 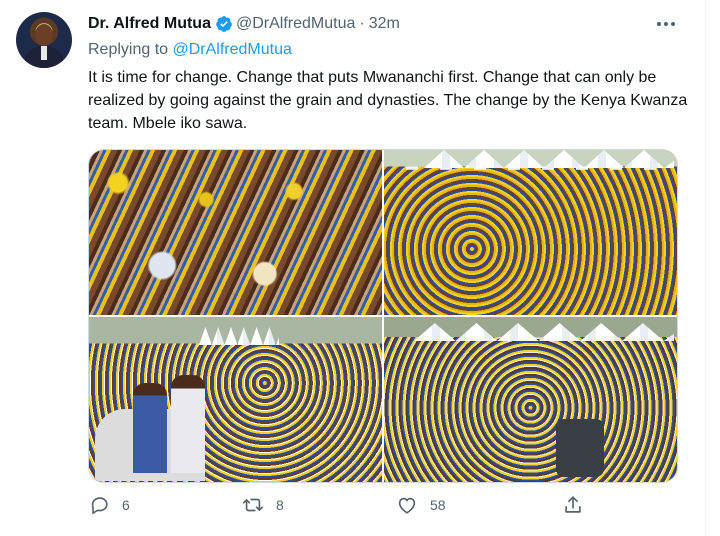 I want to click on avatar, so click(x=44, y=40).